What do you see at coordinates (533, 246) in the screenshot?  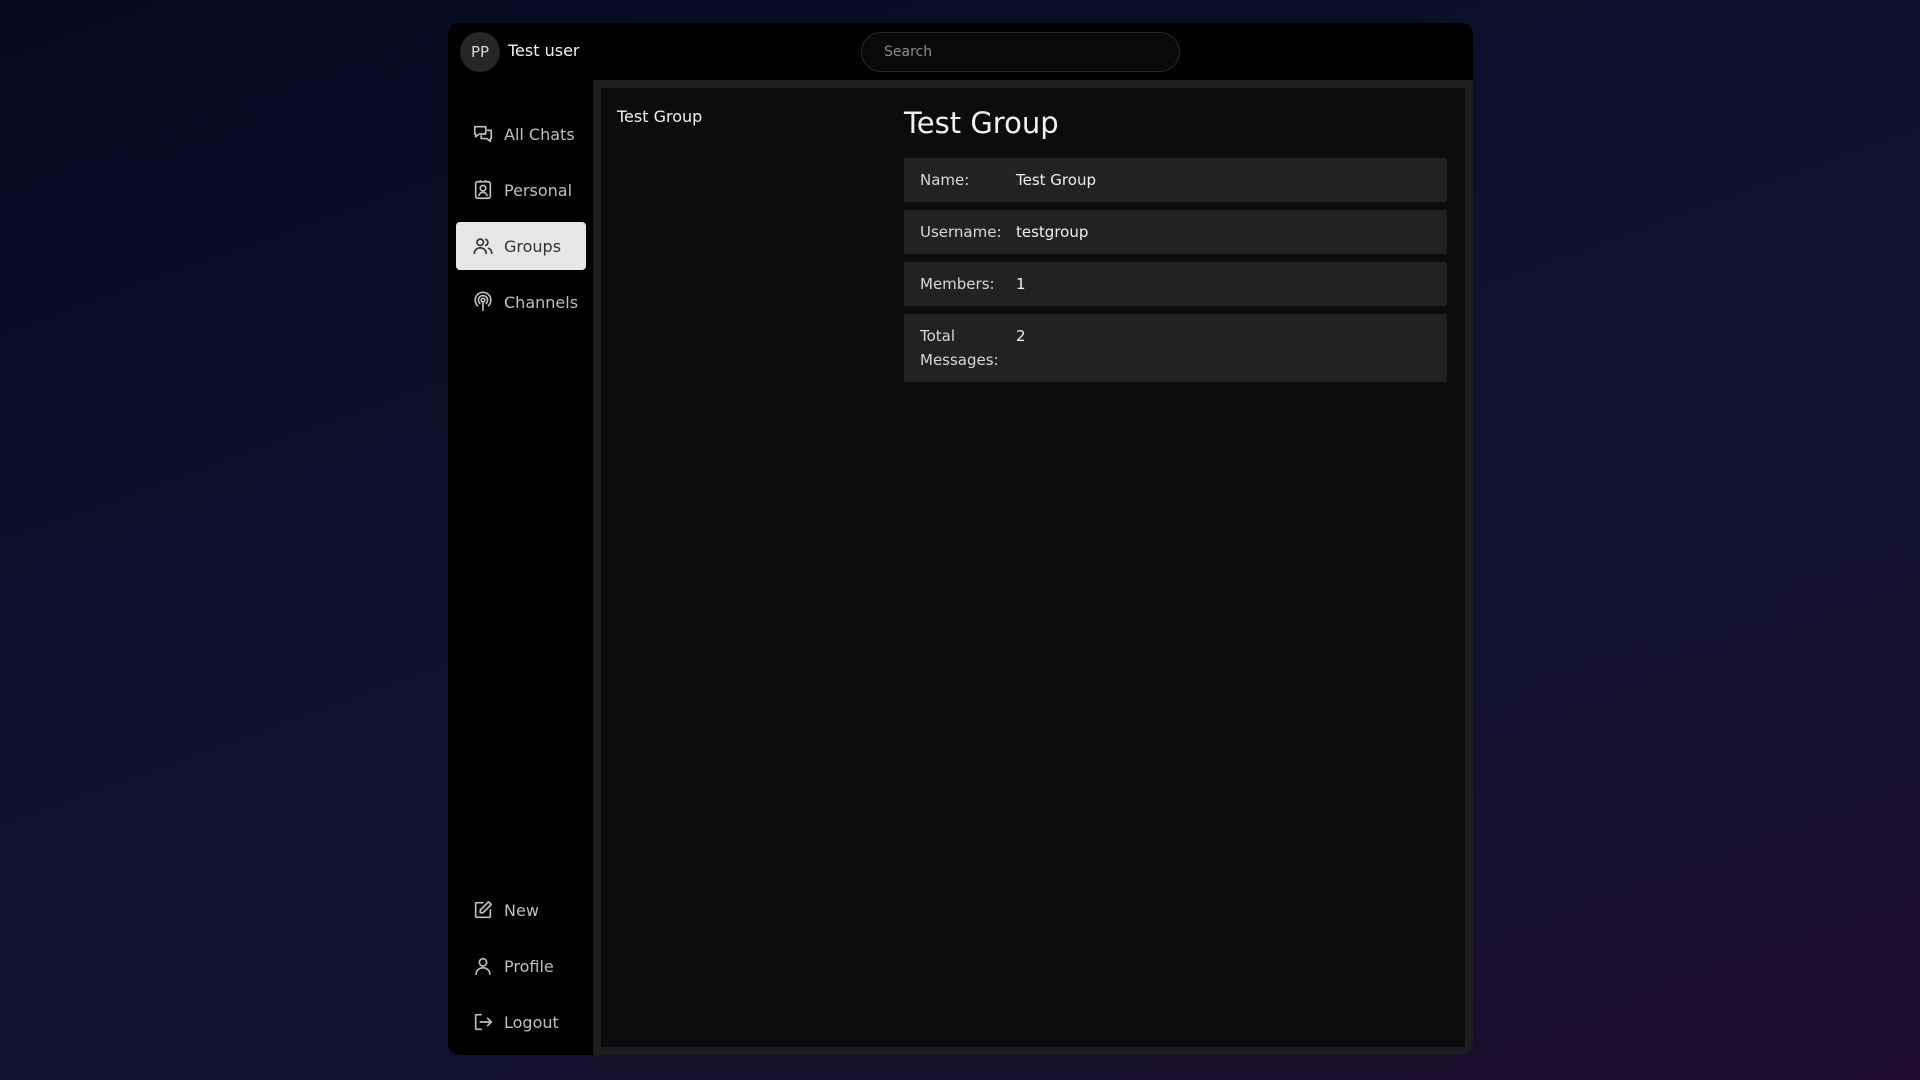 I see `sidebar-item-label: Groups` at bounding box center [533, 246].